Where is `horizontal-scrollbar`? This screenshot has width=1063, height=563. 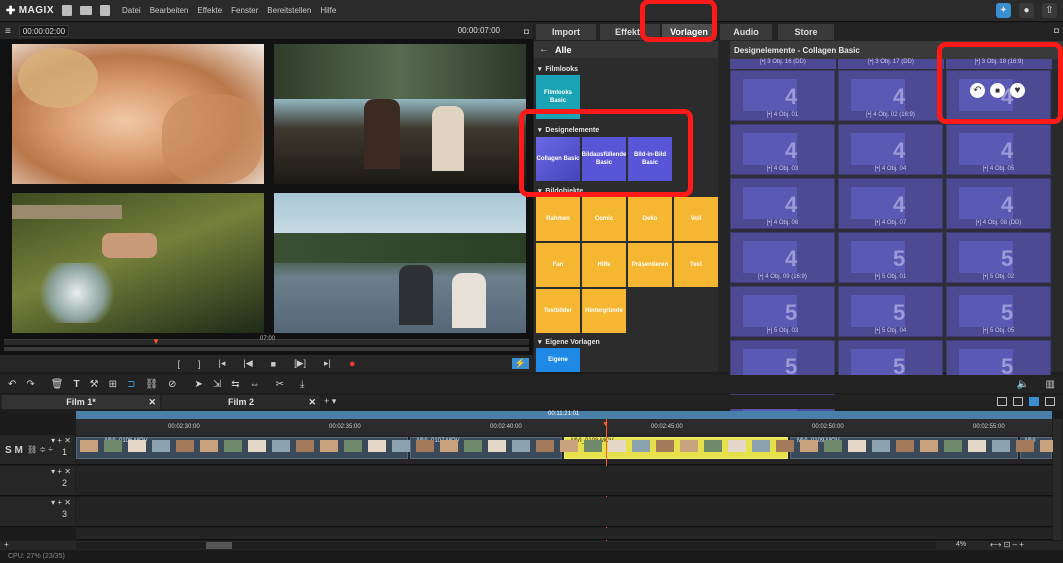 horizontal-scrollbar is located at coordinates (506, 545).